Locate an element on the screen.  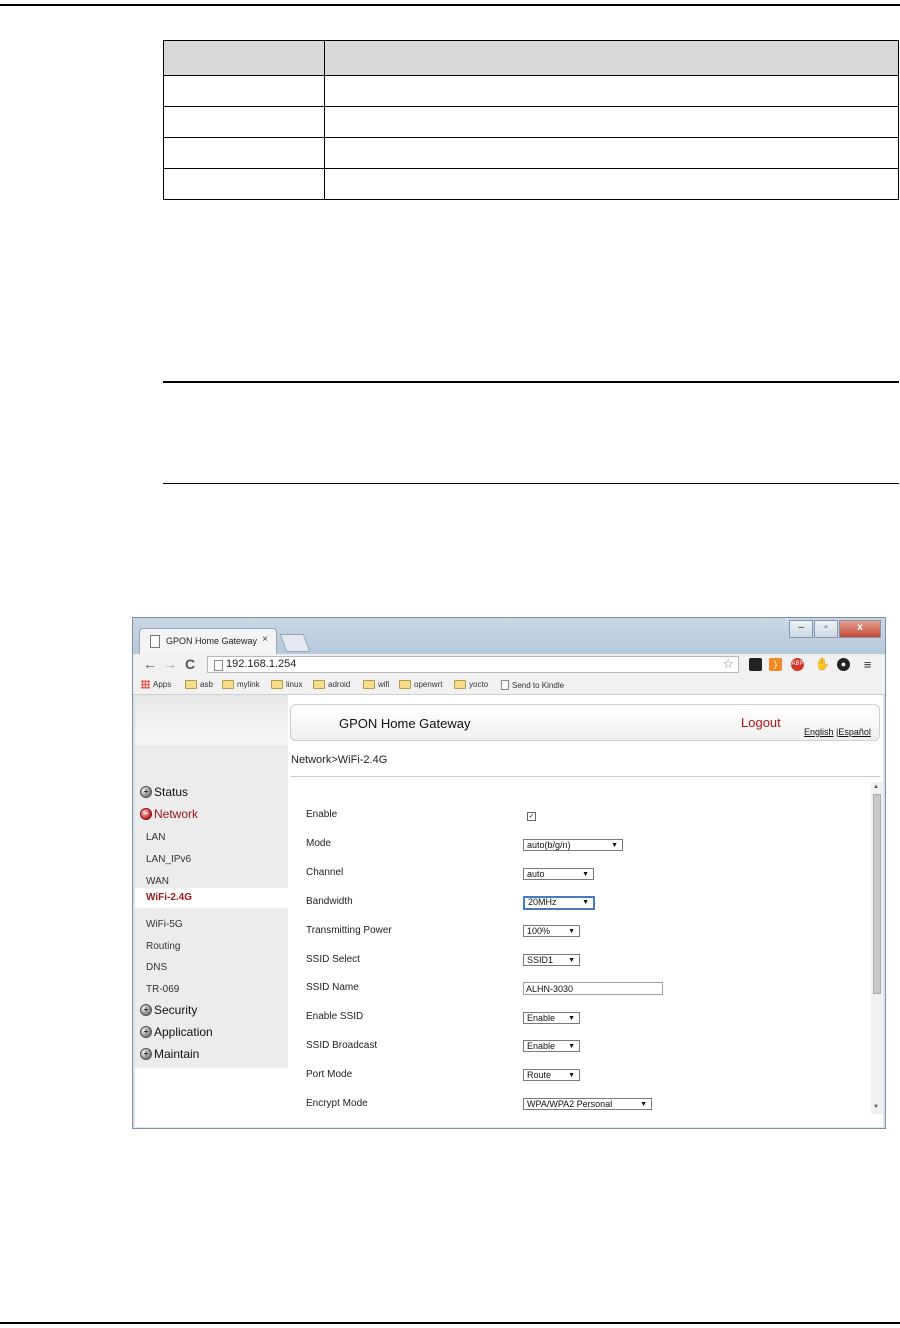
logout-link: Logout is located at coordinates (761, 722).